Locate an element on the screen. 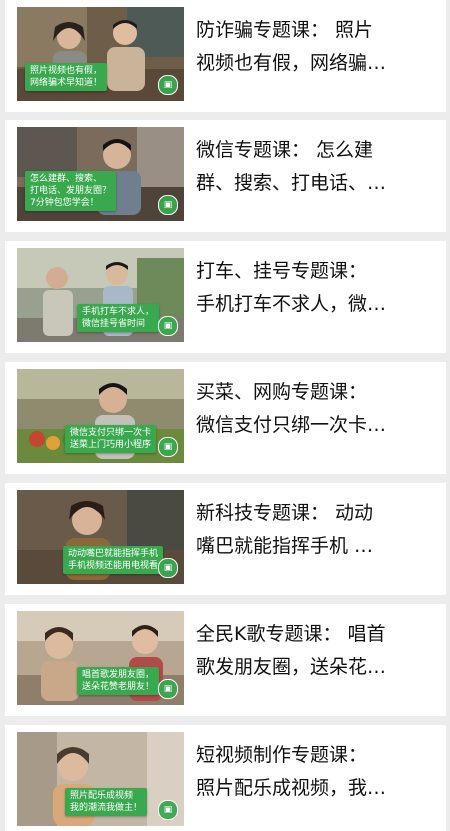 This screenshot has width=450, height=831. course-thumbnail: 微信支付只绑一次卡 送菜上门巧用小程序 ▣ is located at coordinates (100, 416).